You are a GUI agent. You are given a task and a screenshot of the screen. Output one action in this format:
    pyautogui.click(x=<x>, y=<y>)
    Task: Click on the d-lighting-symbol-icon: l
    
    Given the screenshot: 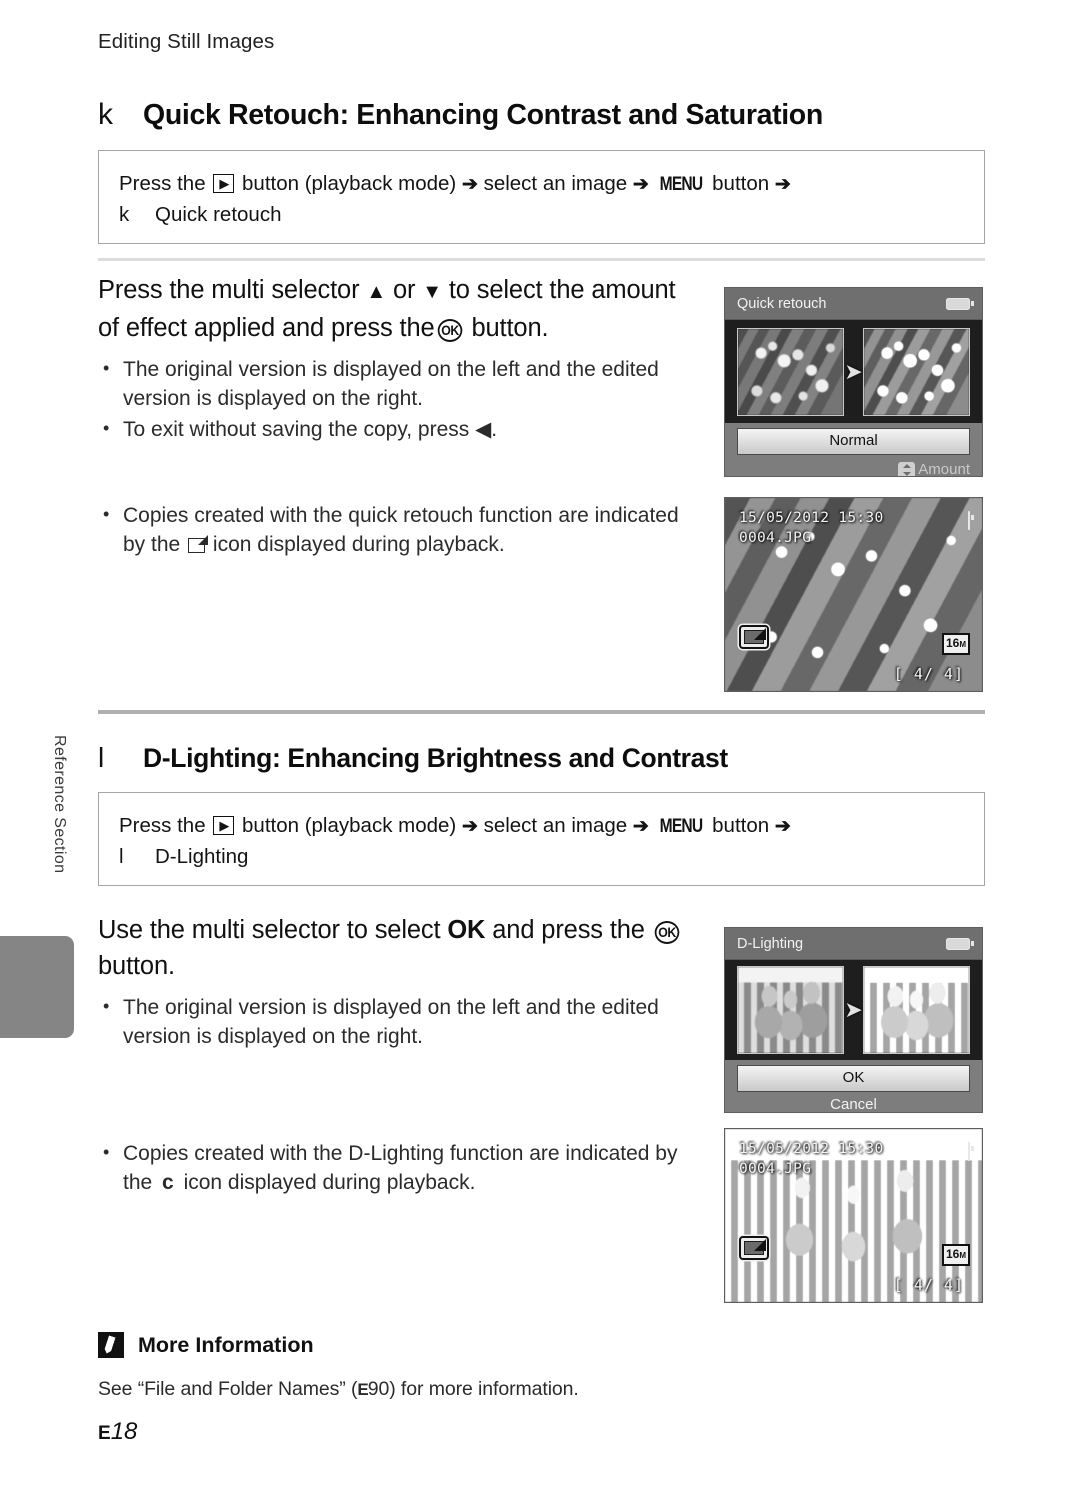 What is the action you would take?
    pyautogui.click(x=101, y=757)
    